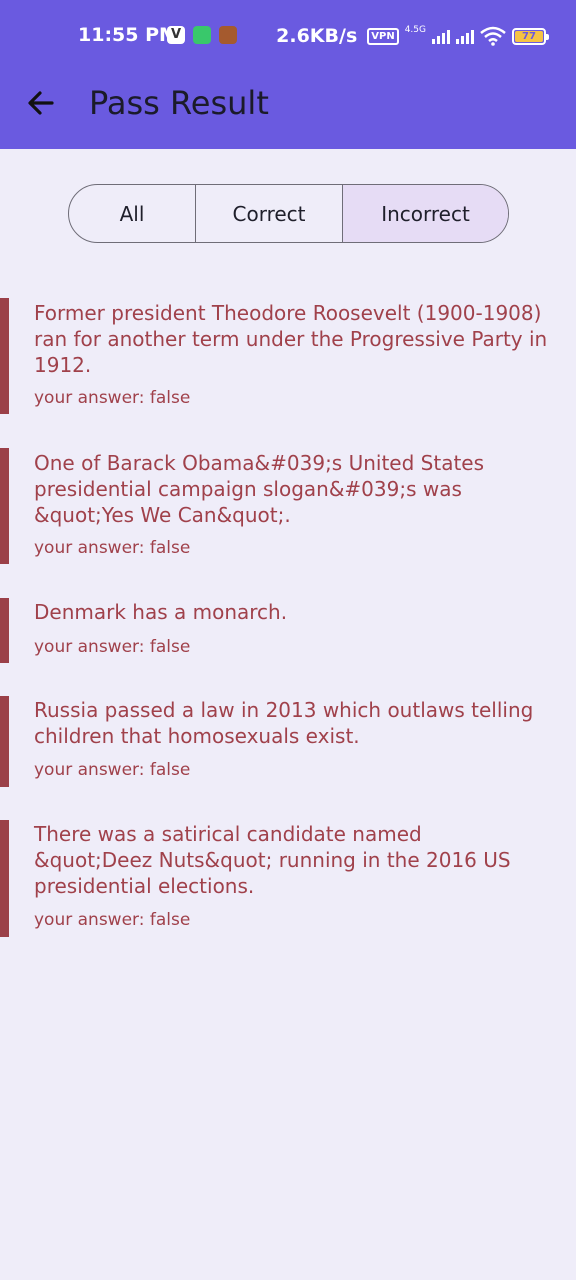 The image size is (576, 1280). I want to click on status-bar: 11:55 PM V 2.6KB/s VPN 4.5G 77, so click(288, 36).